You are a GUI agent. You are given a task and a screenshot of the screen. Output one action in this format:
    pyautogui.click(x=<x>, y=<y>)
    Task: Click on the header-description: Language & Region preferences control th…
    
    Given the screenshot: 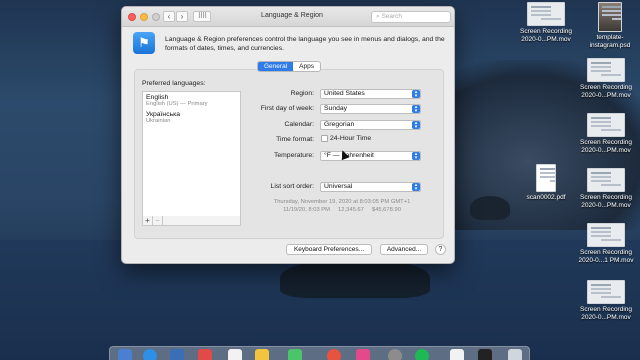 What is the action you would take?
    pyautogui.click(x=305, y=44)
    